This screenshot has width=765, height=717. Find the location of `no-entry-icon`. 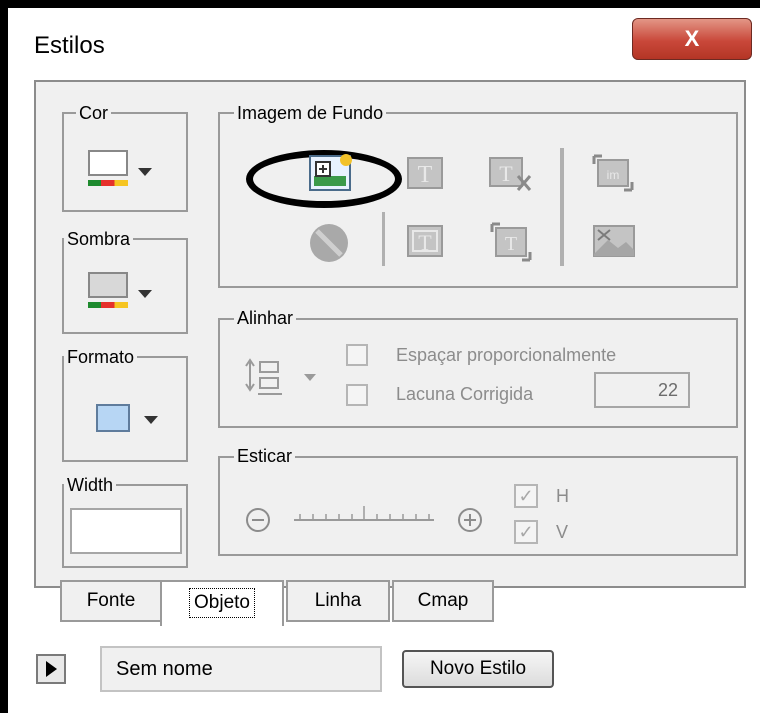

no-entry-icon is located at coordinates (329, 243).